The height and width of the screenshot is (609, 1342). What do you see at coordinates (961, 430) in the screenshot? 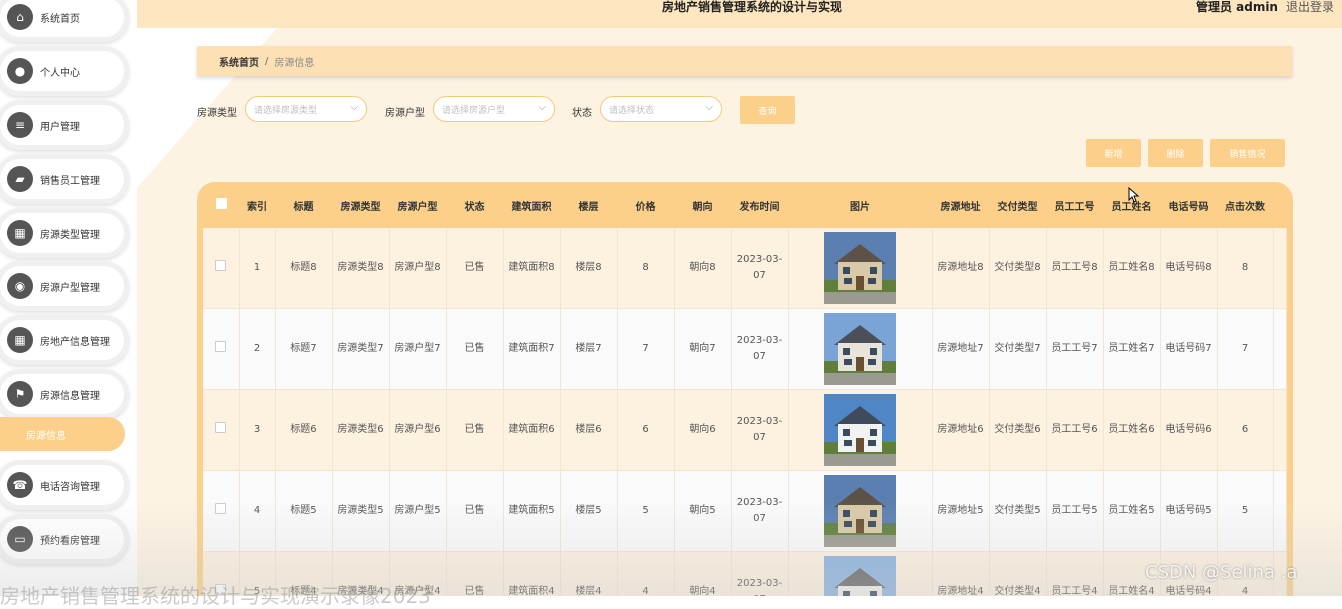
I see `cell-addr: 房源地址6` at bounding box center [961, 430].